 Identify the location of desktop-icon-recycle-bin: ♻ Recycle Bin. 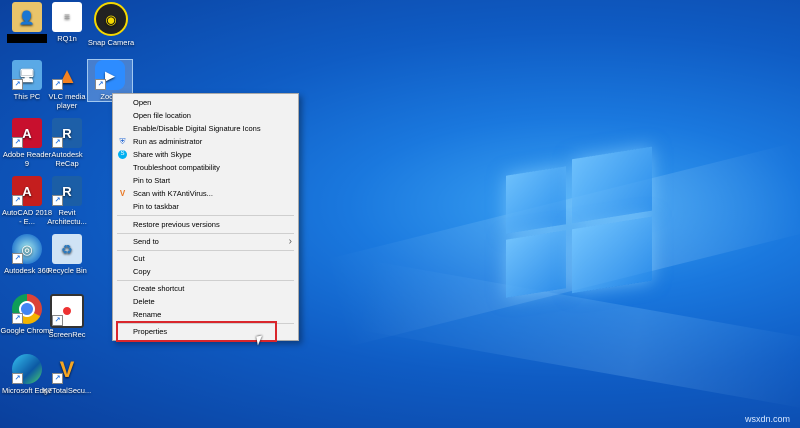
(67, 254).